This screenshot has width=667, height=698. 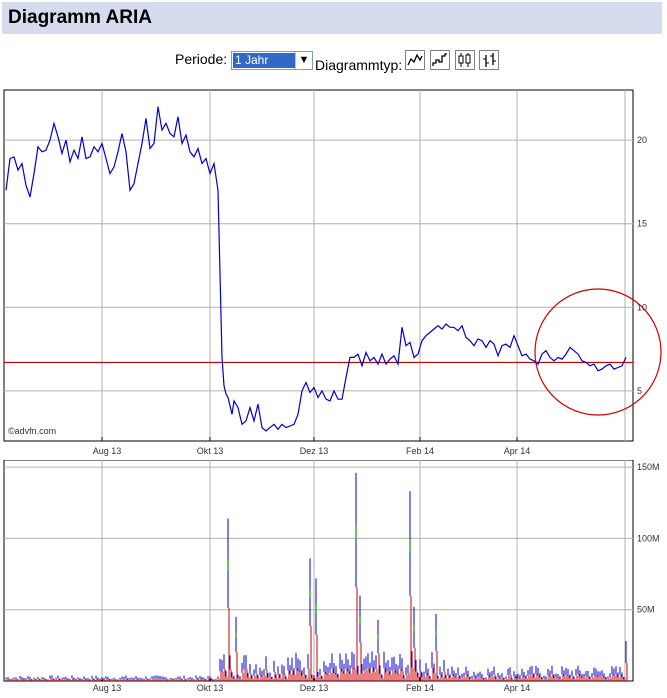 I want to click on chart-controls: Periode: 1 Jahr ▼ Diagrammtyp:, so click(x=333, y=63).